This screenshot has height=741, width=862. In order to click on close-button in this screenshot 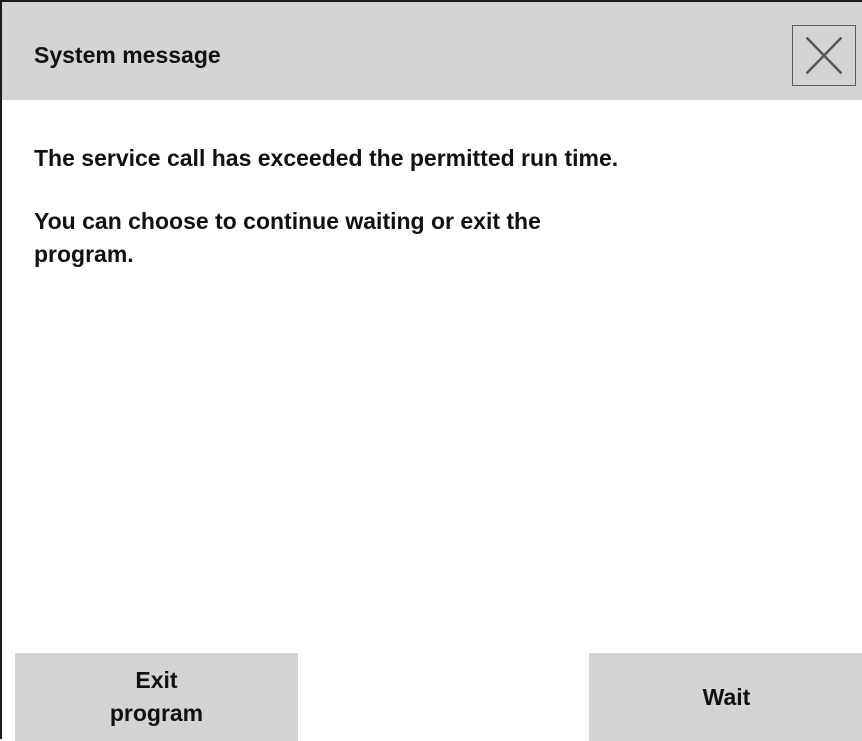, I will do `click(824, 55)`.